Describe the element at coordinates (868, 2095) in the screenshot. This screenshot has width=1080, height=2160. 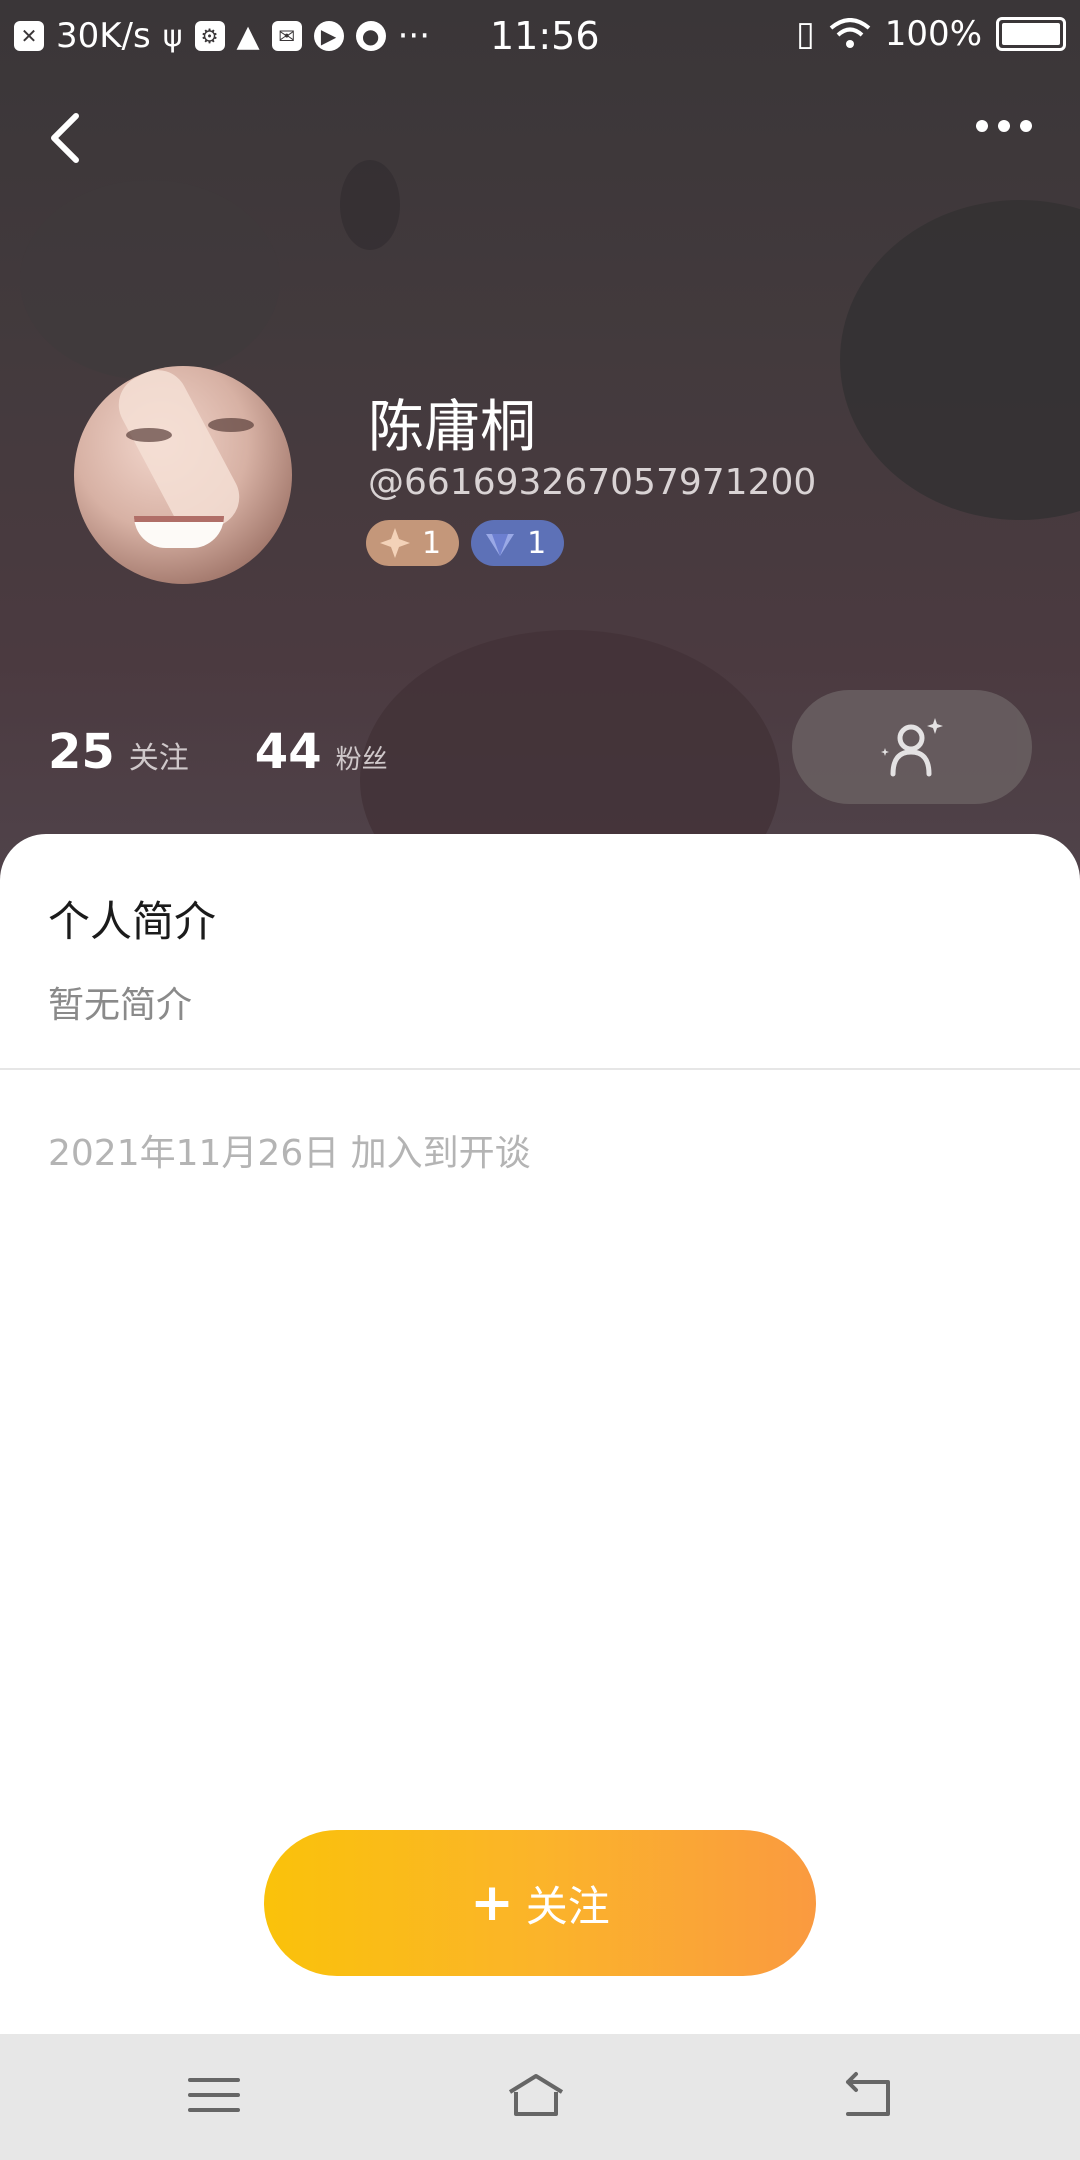
I see `back-nav-icon` at that location.